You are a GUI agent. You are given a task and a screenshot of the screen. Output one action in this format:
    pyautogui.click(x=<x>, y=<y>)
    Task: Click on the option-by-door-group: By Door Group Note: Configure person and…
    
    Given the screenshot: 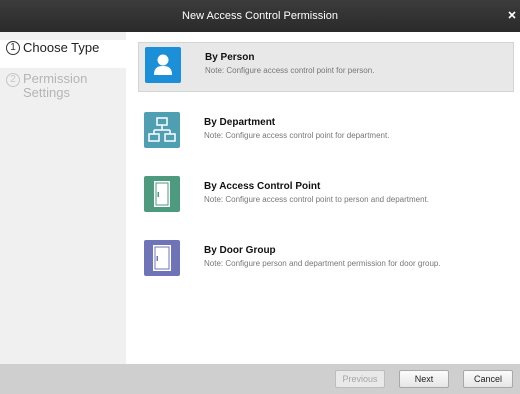 What is the action you would take?
    pyautogui.click(x=326, y=261)
    